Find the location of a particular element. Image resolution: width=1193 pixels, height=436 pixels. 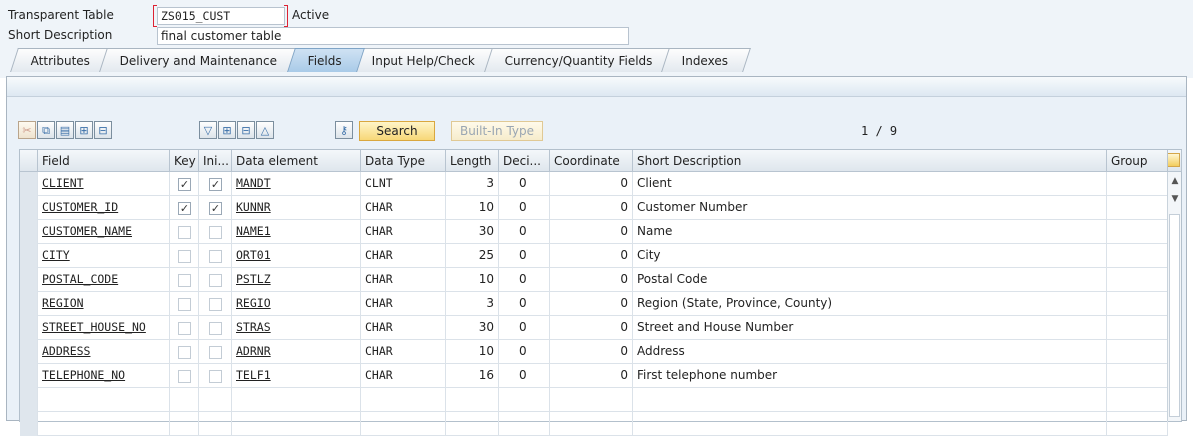

tab-currency-quantity-fields: Currency/Quantity Fields is located at coordinates (579, 60).